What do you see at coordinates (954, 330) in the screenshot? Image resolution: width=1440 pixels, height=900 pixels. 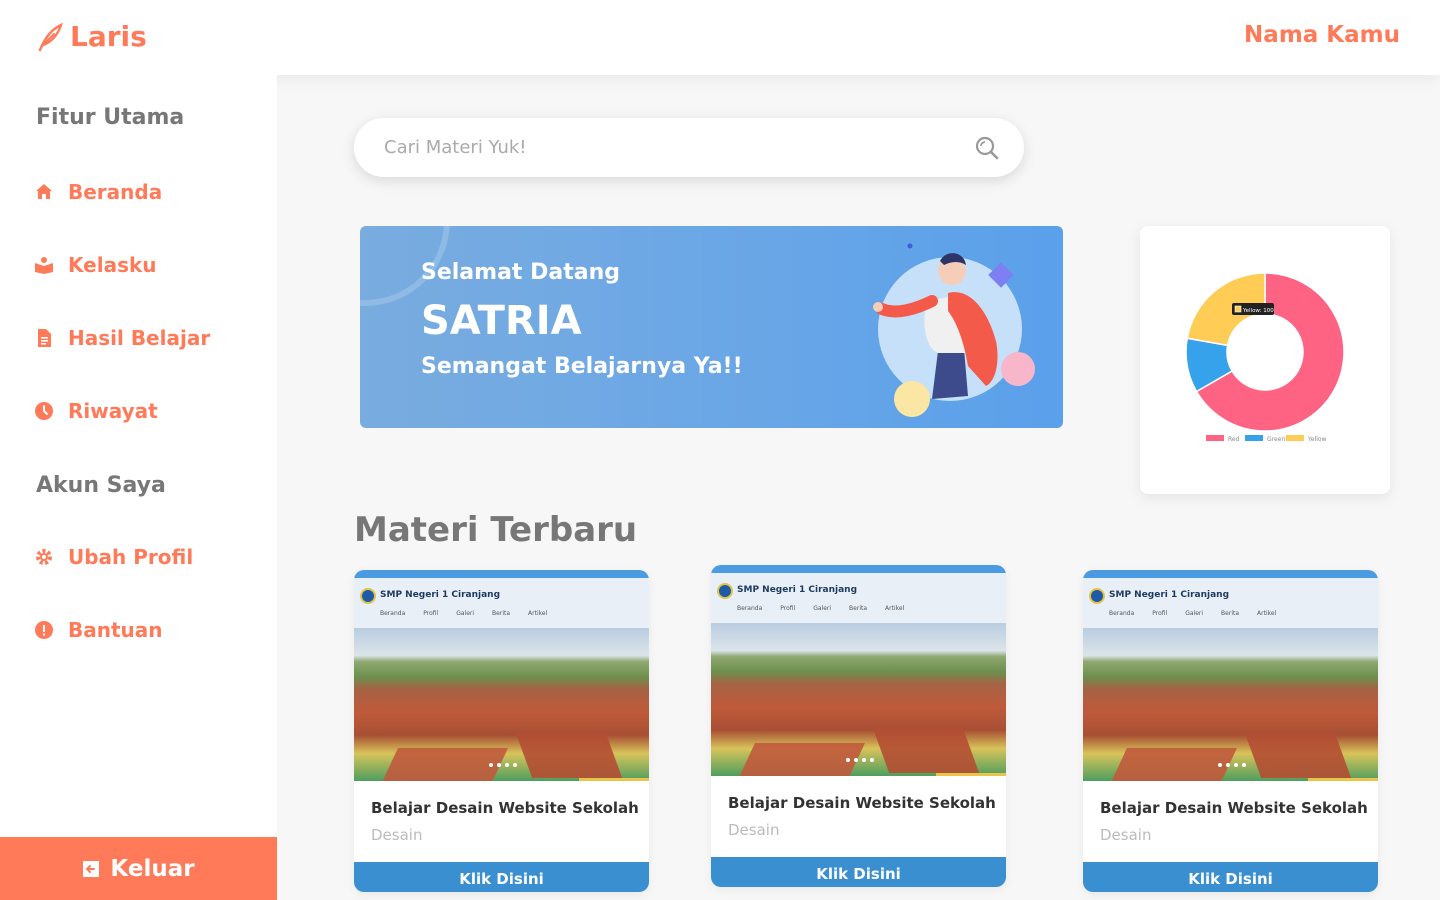 I see `student-illustration` at bounding box center [954, 330].